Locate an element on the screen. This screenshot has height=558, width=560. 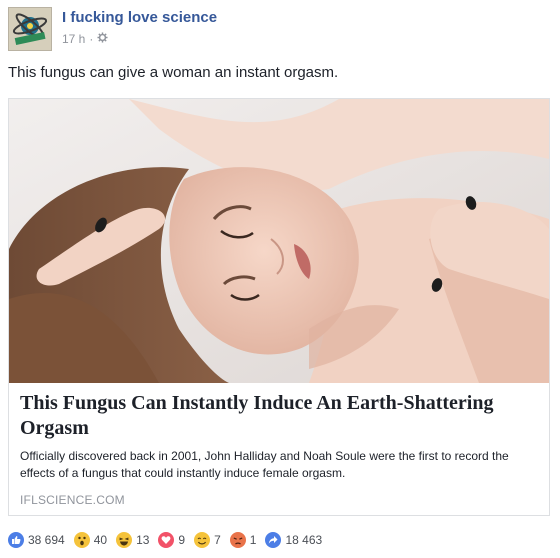
angry-icon is located at coordinates (237, 540).